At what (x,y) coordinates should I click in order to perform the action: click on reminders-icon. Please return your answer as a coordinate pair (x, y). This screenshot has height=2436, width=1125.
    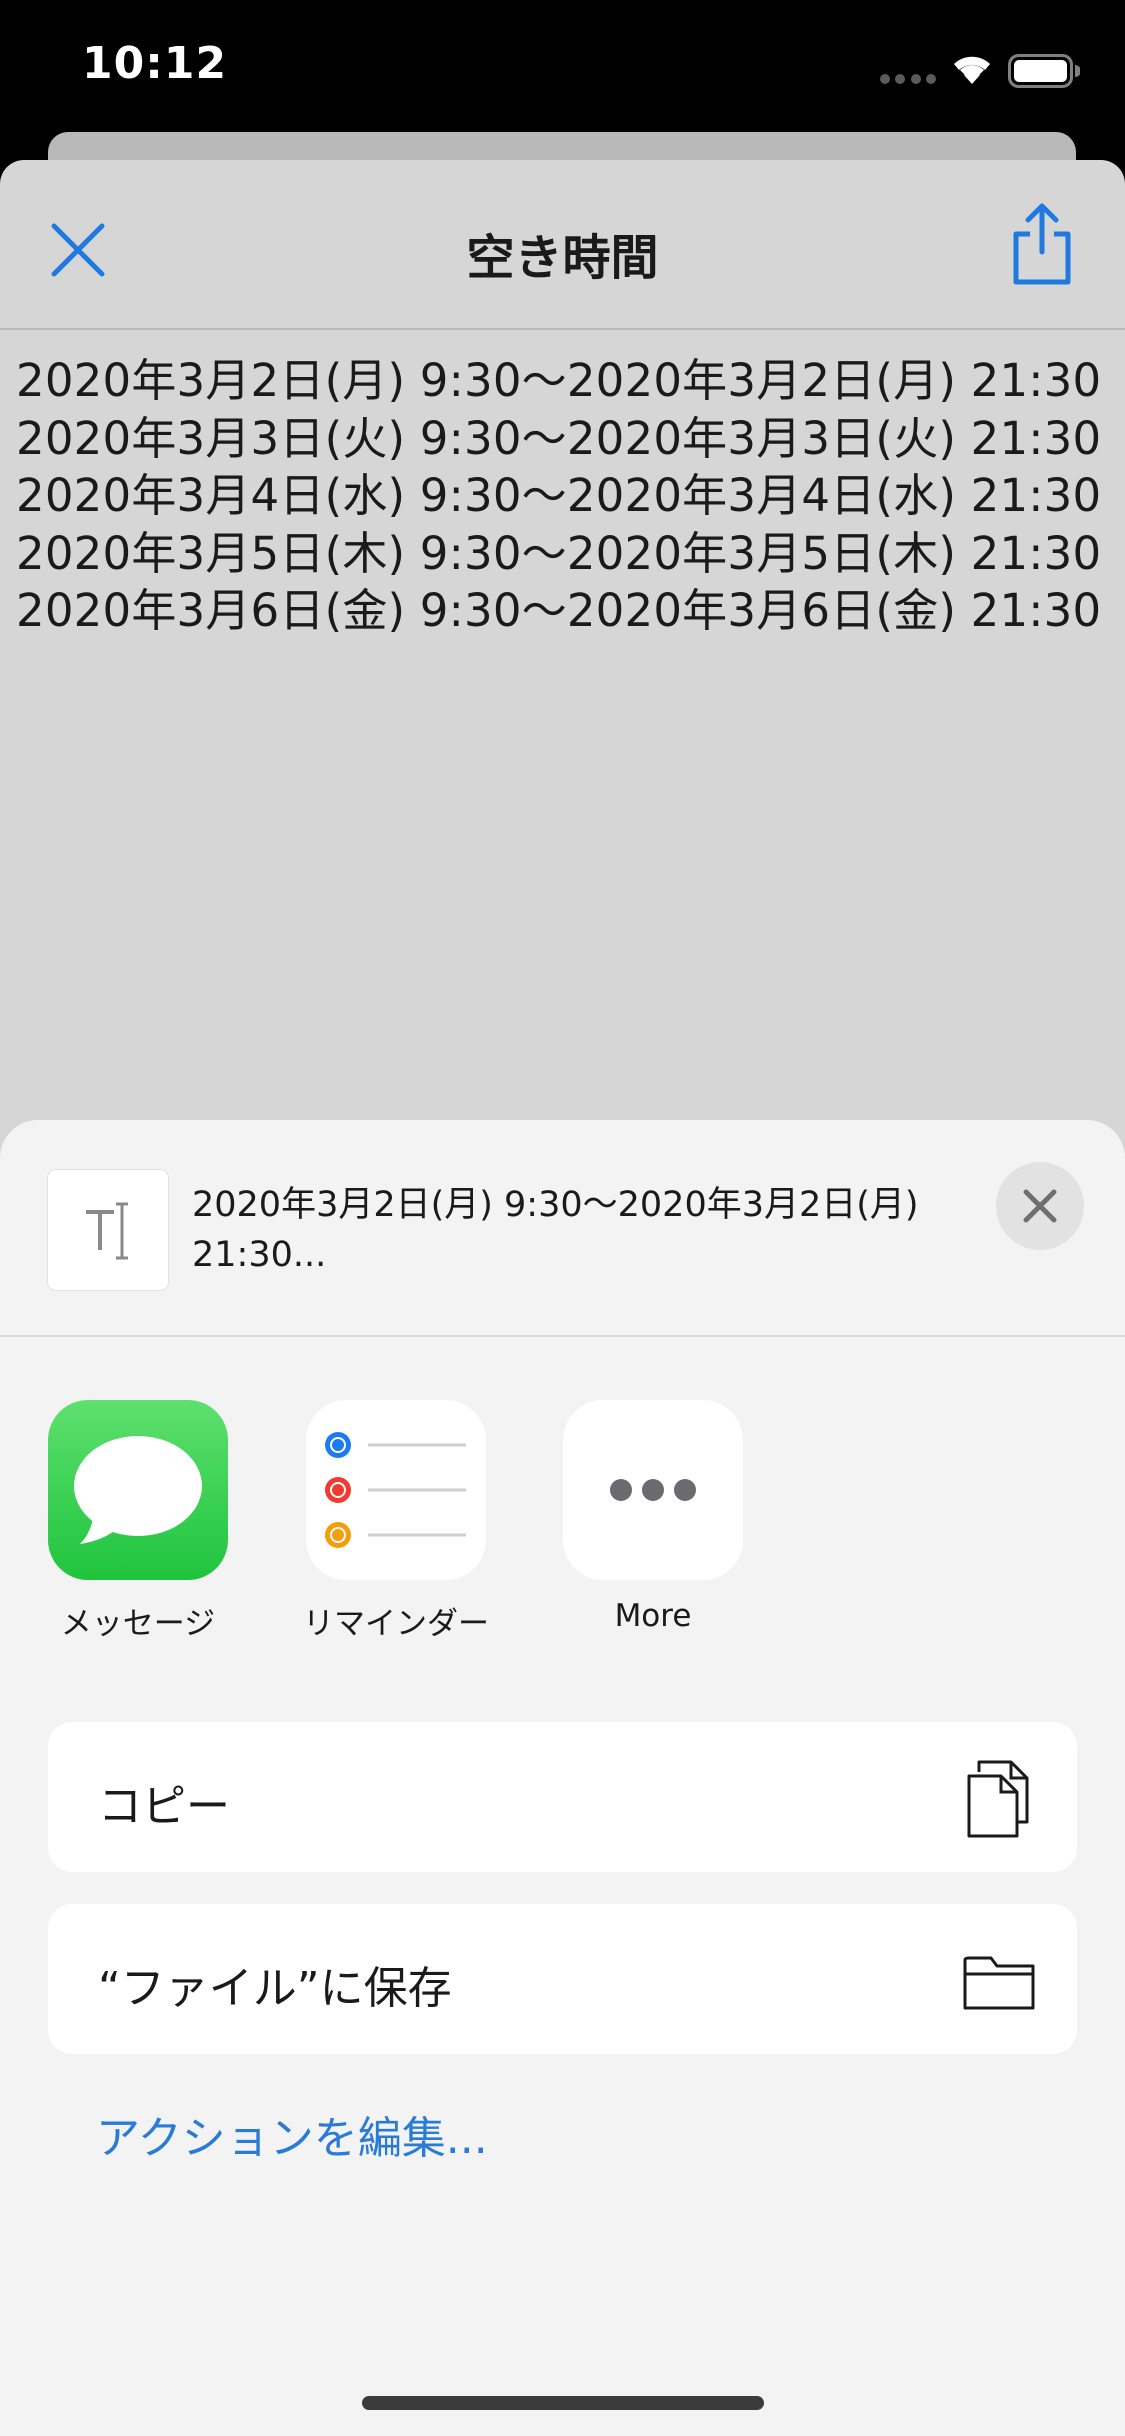
    Looking at the image, I should click on (396, 1490).